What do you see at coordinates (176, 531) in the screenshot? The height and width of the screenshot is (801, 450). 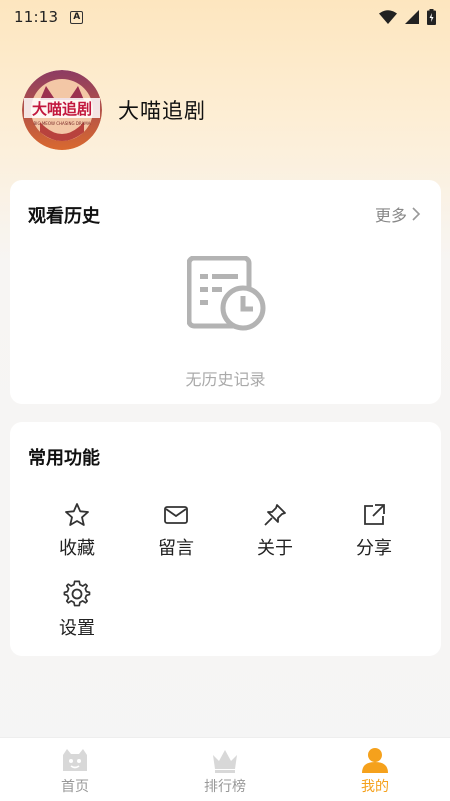 I see `function-message: 留言` at bounding box center [176, 531].